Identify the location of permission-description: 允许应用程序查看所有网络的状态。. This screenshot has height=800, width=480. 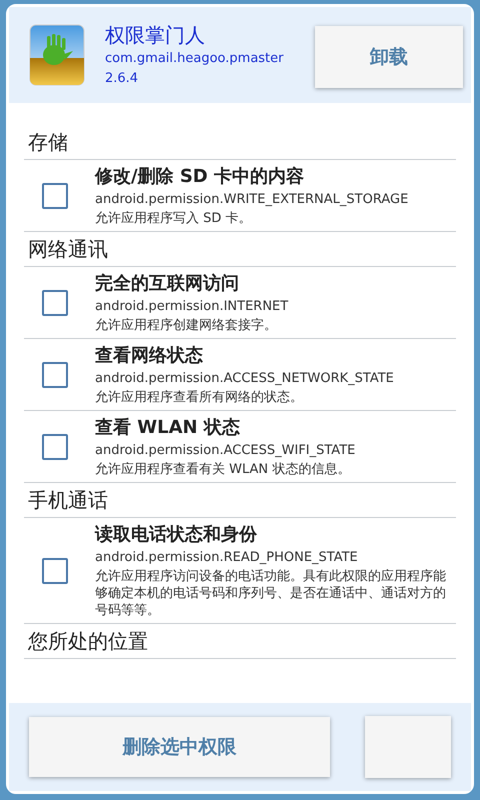
(199, 397).